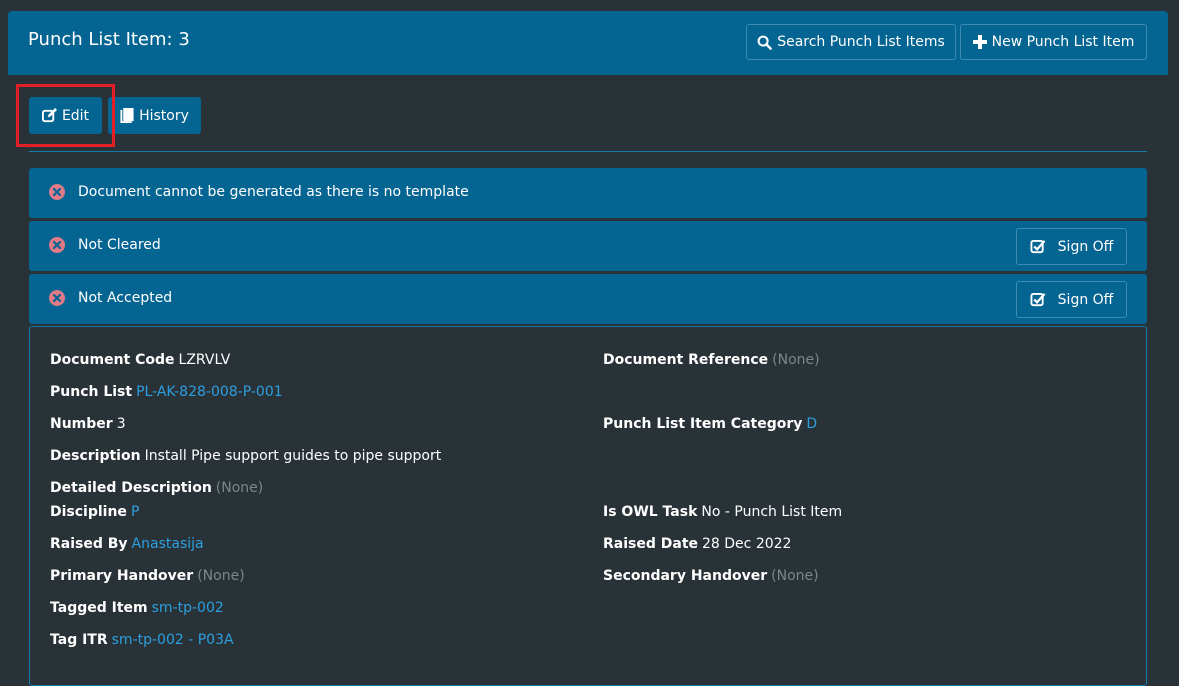 The image size is (1179, 686). What do you see at coordinates (979, 42) in the screenshot?
I see `plus-icon` at bounding box center [979, 42].